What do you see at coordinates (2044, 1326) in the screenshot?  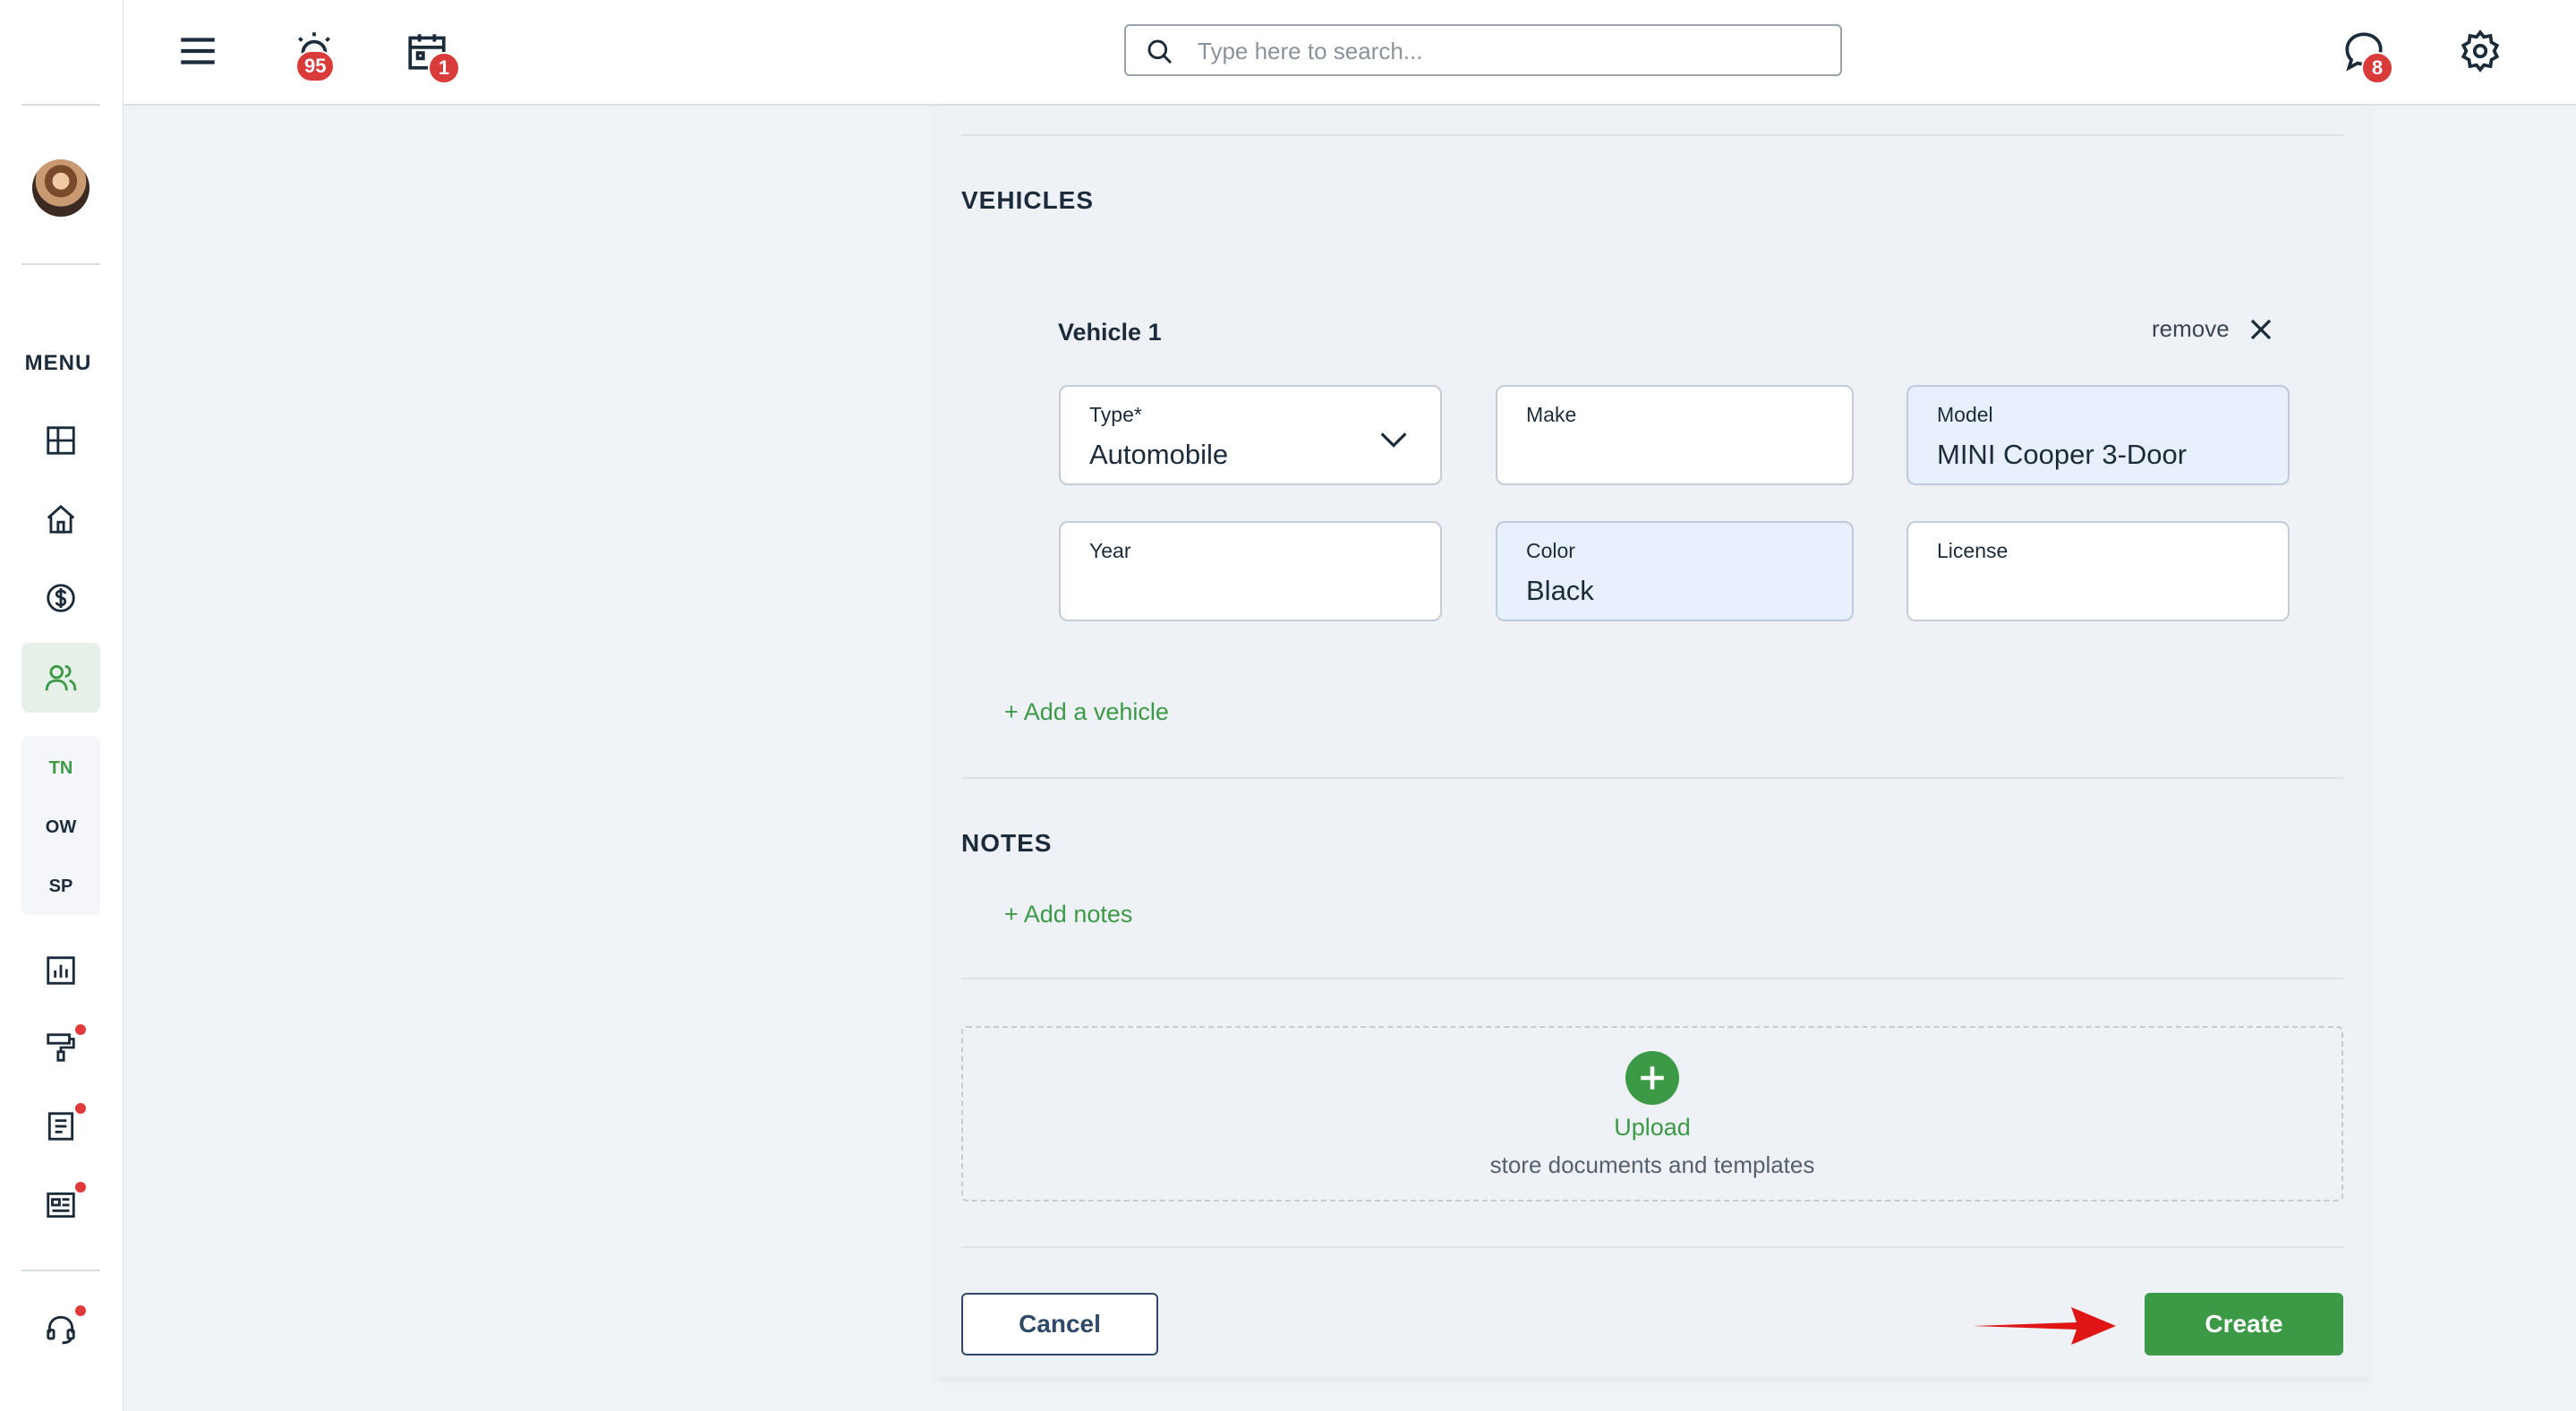 I see `annotation-arrow-icon` at bounding box center [2044, 1326].